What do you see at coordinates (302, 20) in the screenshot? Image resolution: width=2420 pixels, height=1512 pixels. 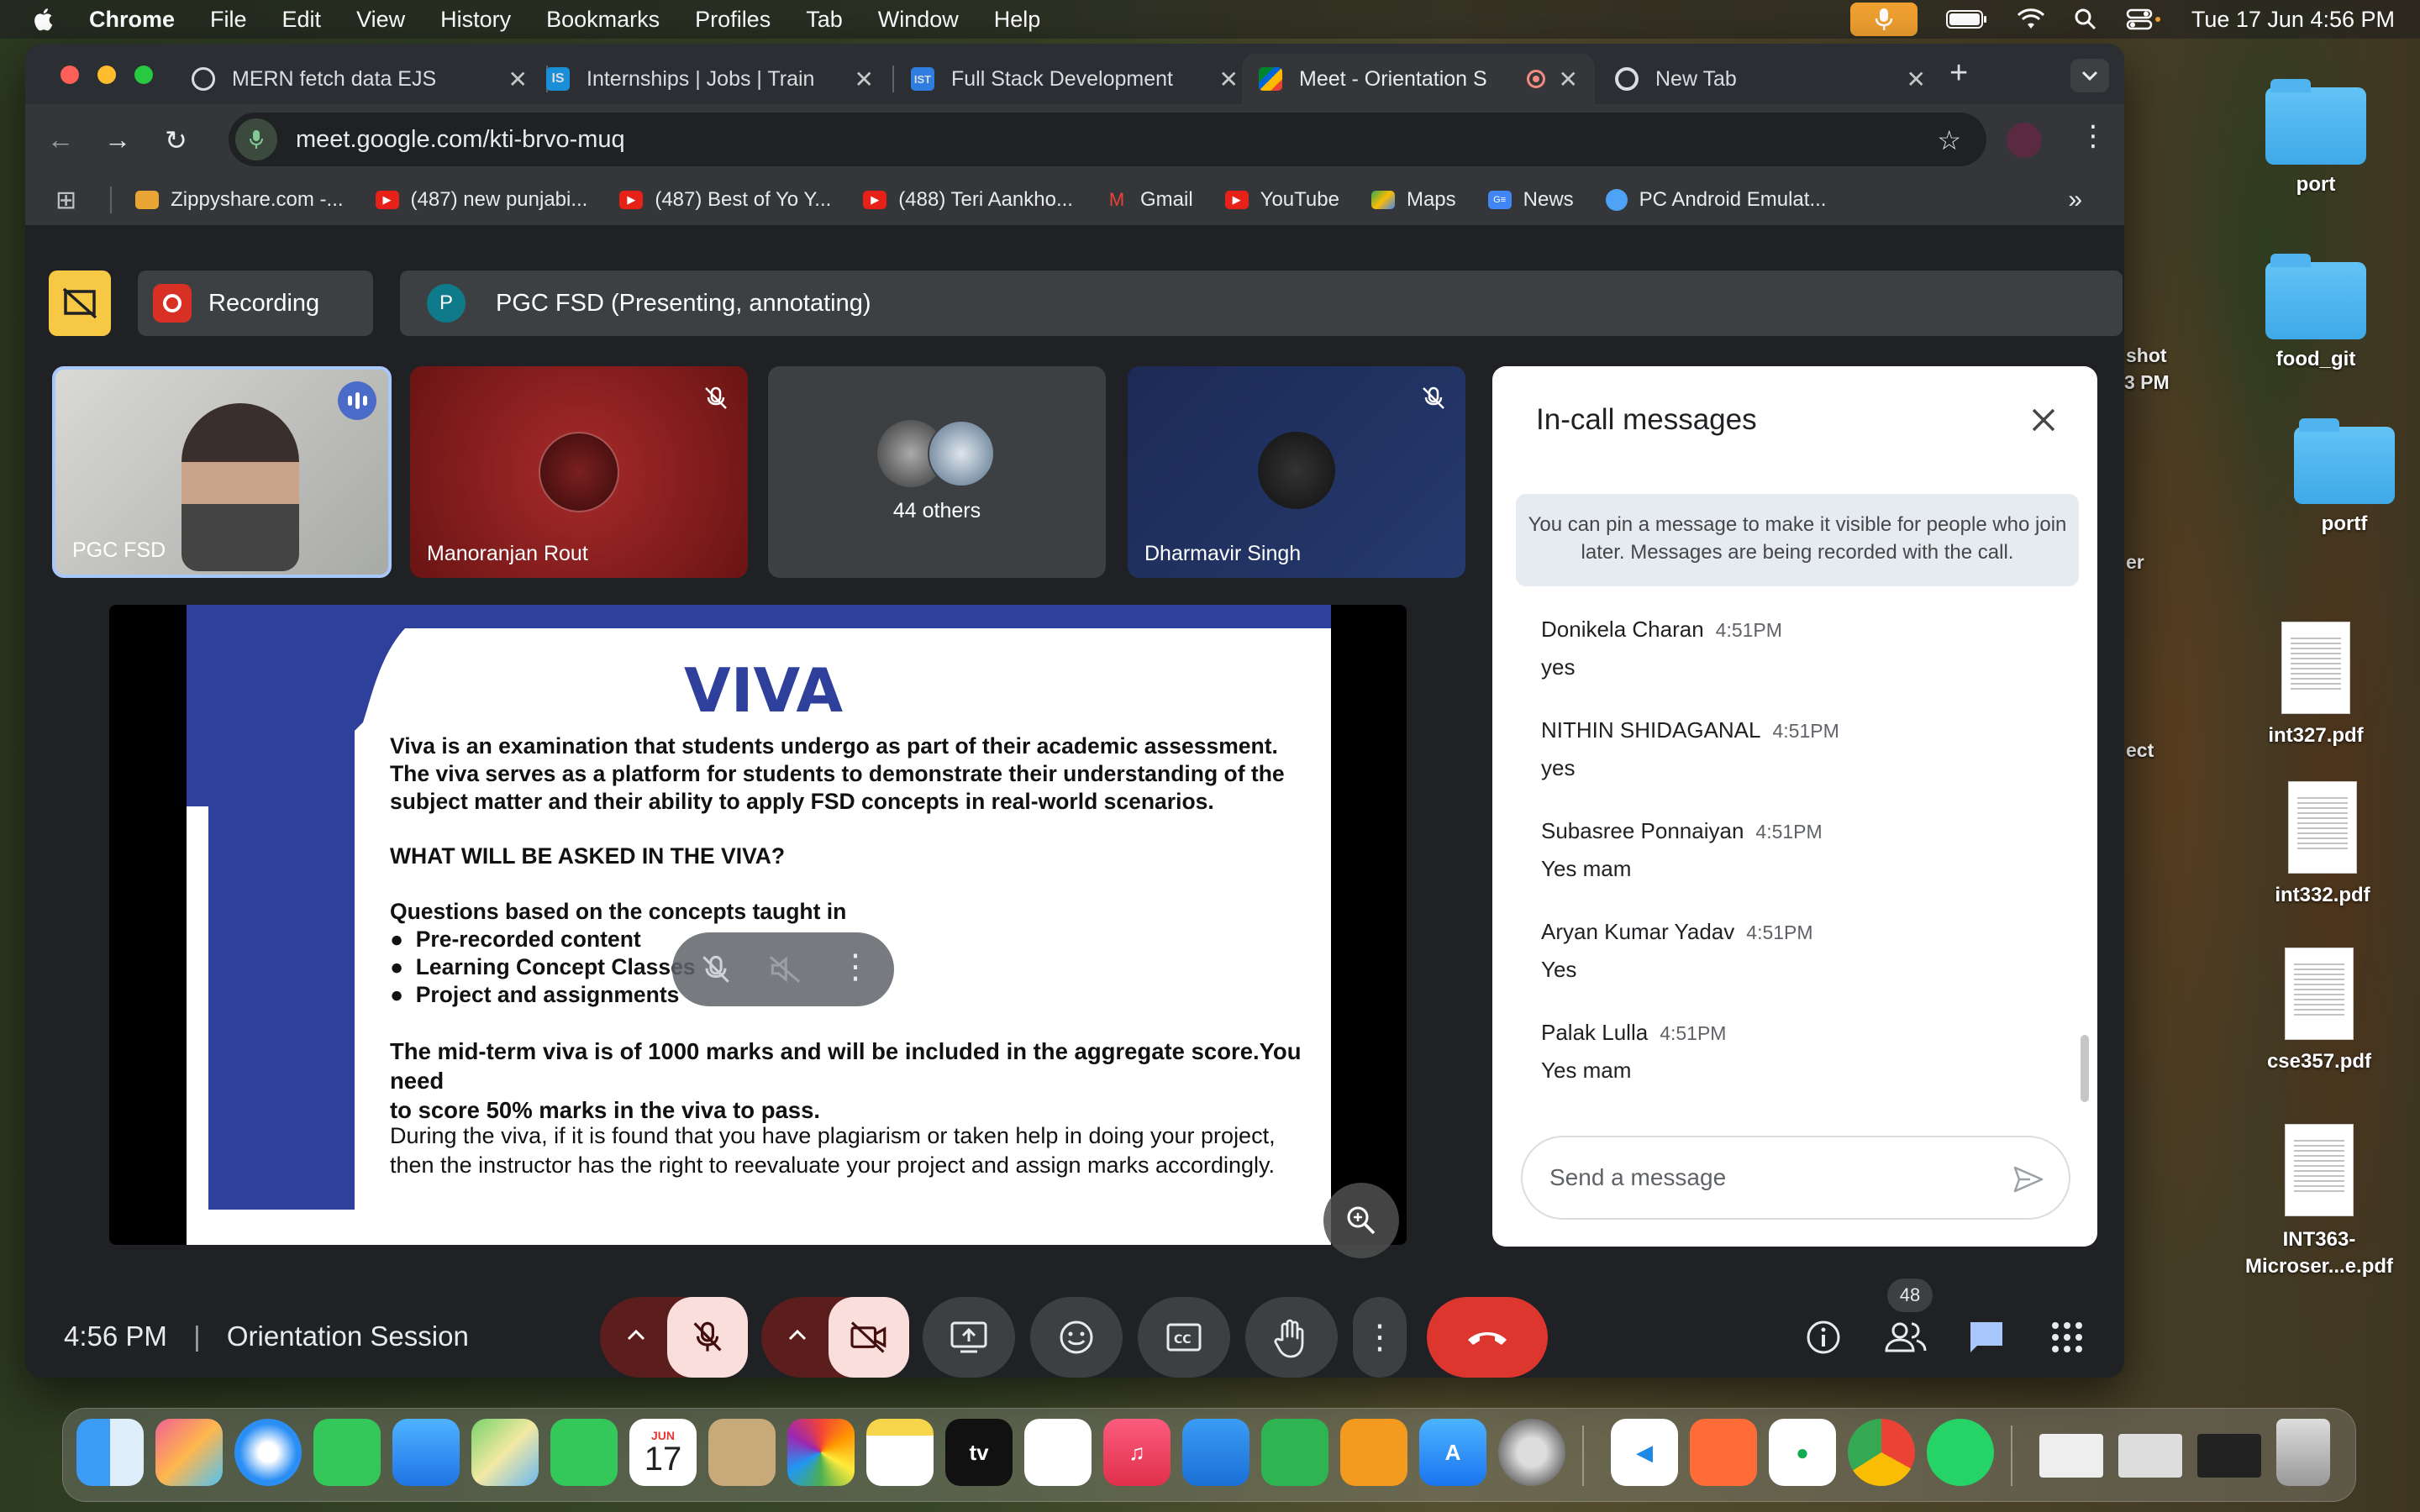 I see `menu-edit: Edit` at bounding box center [302, 20].